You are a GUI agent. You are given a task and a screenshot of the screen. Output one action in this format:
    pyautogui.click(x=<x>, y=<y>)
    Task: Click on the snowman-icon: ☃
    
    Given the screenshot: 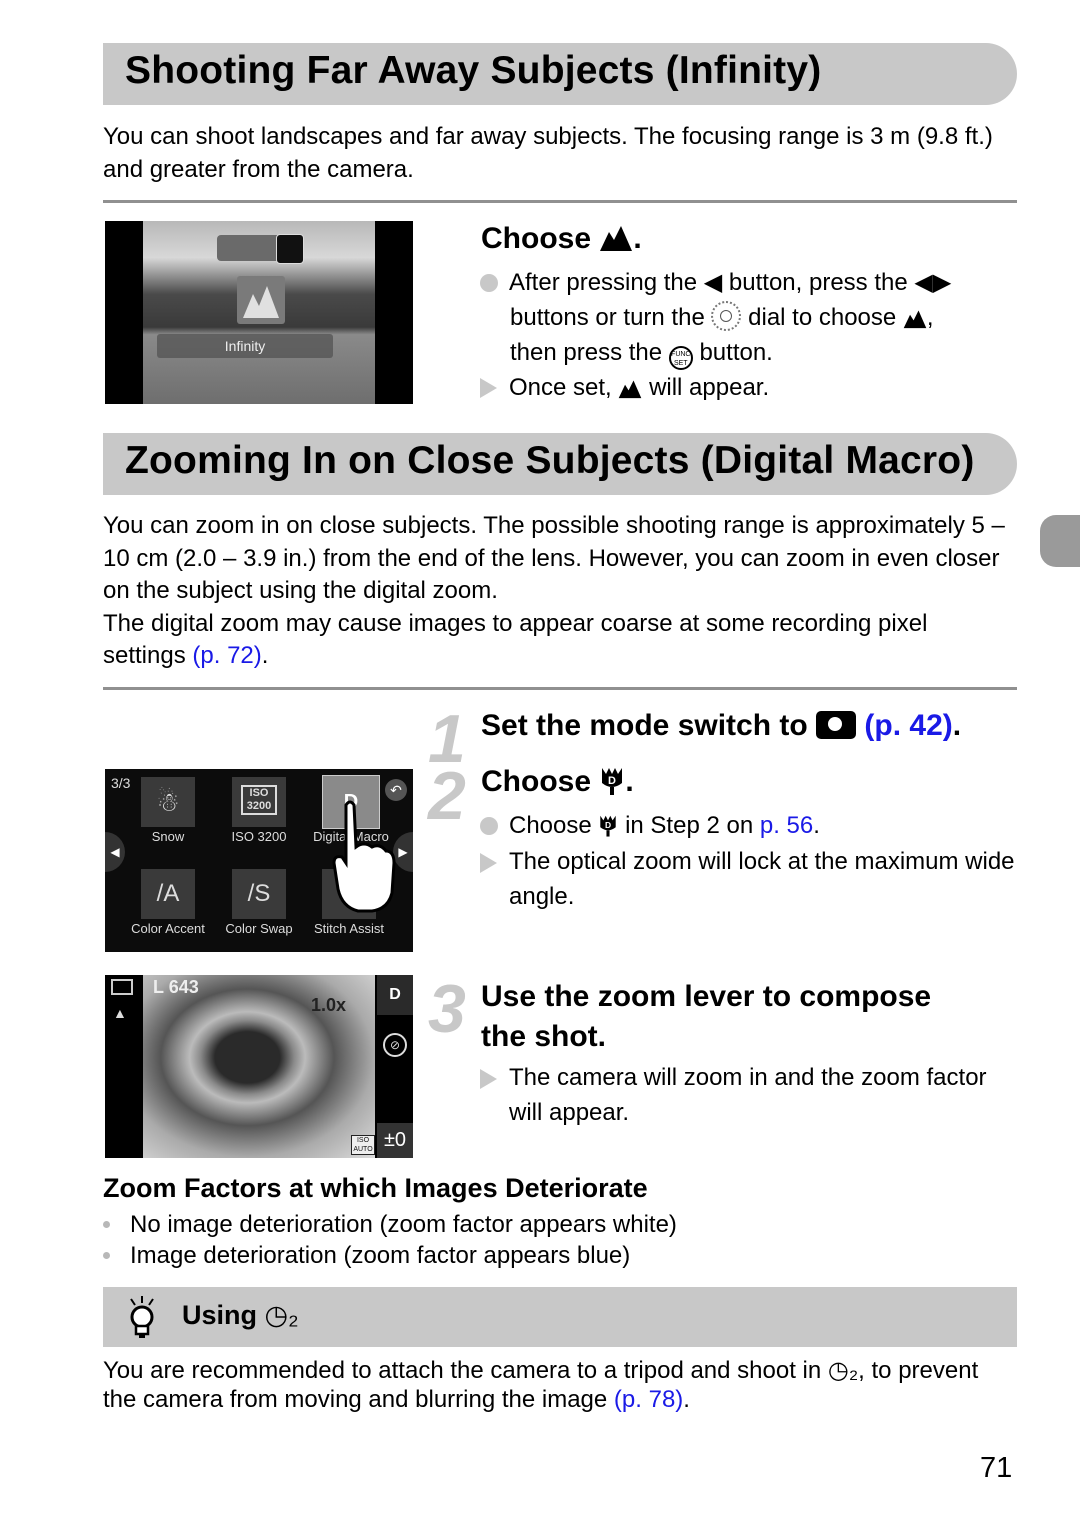 What is the action you would take?
    pyautogui.click(x=168, y=802)
    